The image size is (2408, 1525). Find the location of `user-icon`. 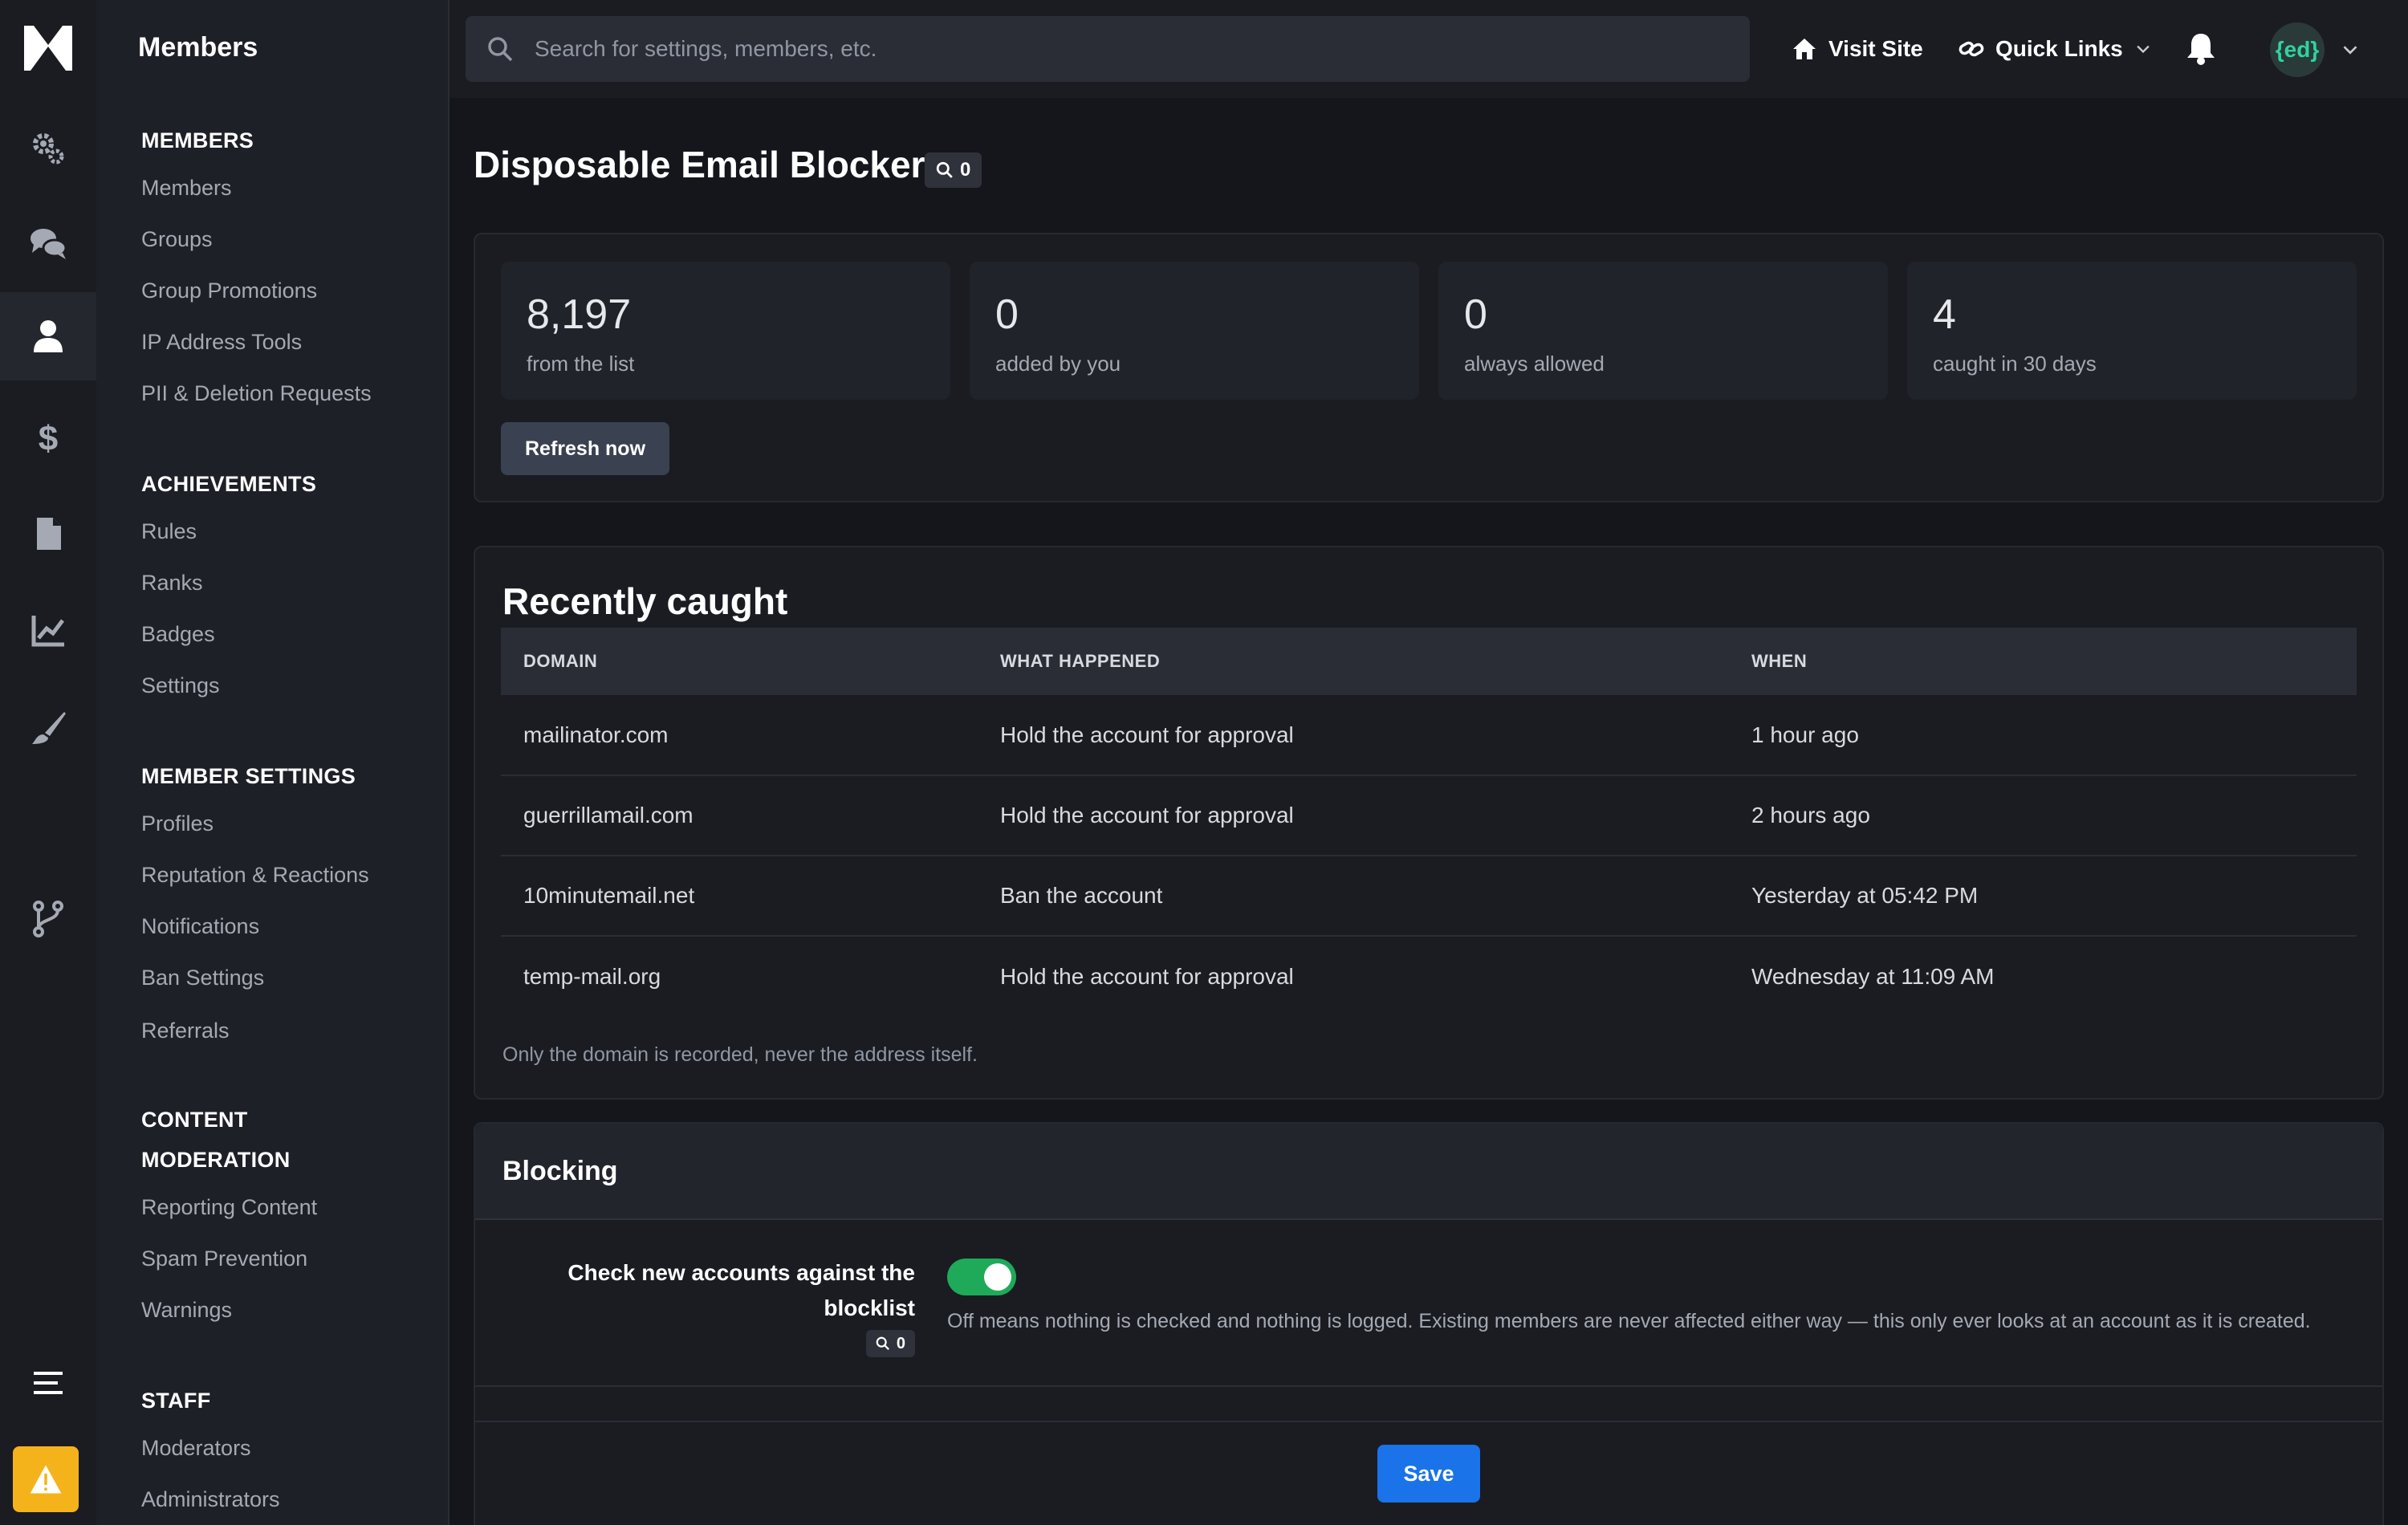

user-icon is located at coordinates (48, 336).